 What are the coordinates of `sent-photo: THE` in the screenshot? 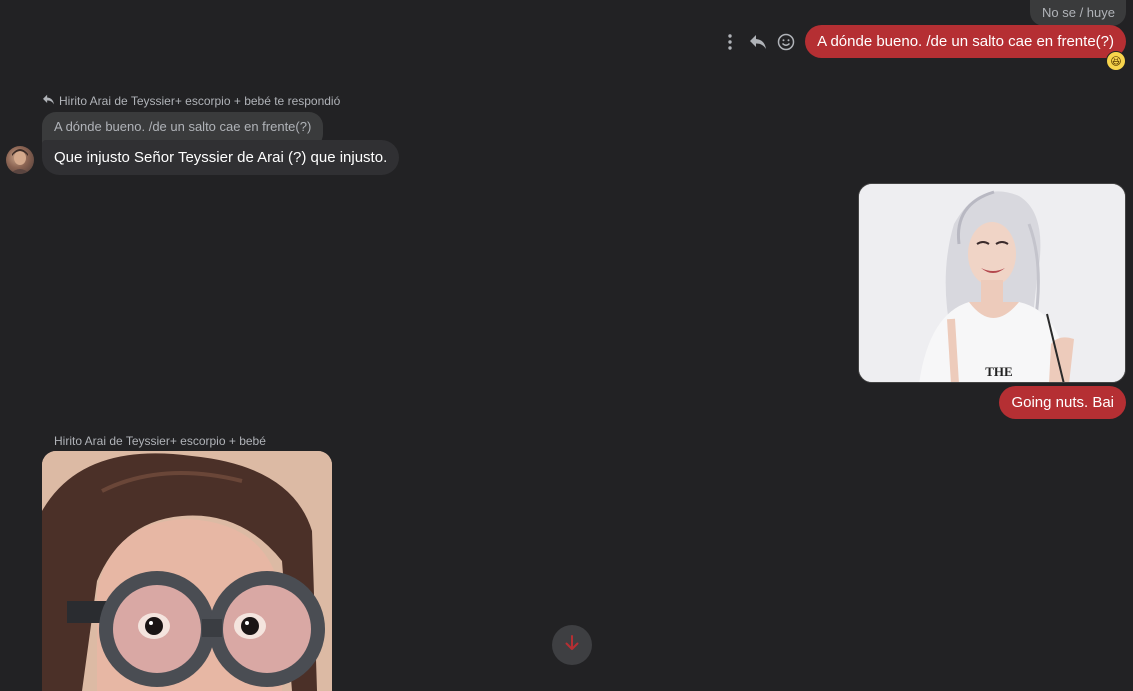 It's located at (992, 283).